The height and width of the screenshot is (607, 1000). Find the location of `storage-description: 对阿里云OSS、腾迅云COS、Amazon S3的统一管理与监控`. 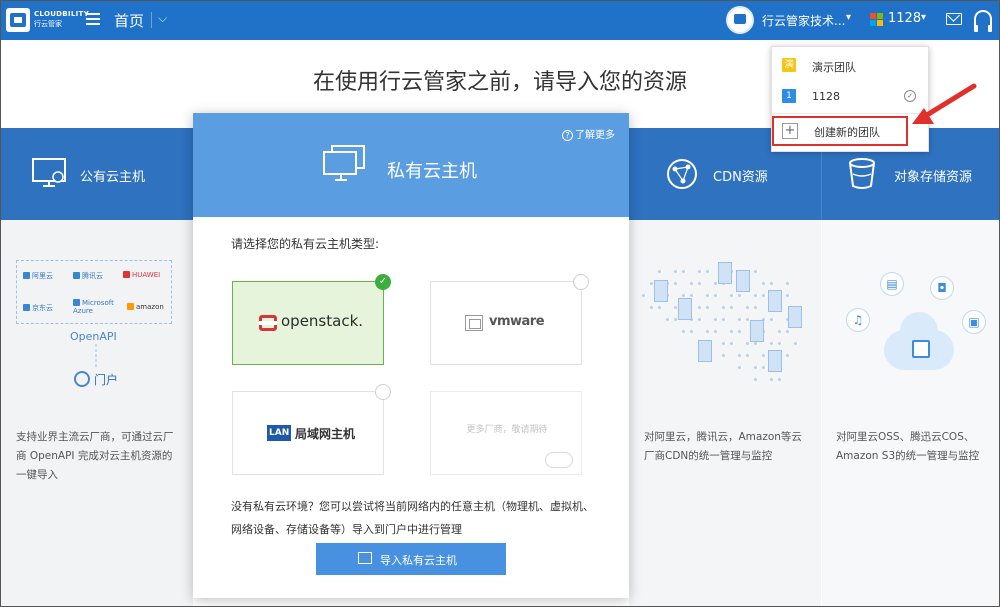

storage-description: 对阿里云OSS、腾迅云COS、Amazon S3的统一管理与监控 is located at coordinates (908, 446).